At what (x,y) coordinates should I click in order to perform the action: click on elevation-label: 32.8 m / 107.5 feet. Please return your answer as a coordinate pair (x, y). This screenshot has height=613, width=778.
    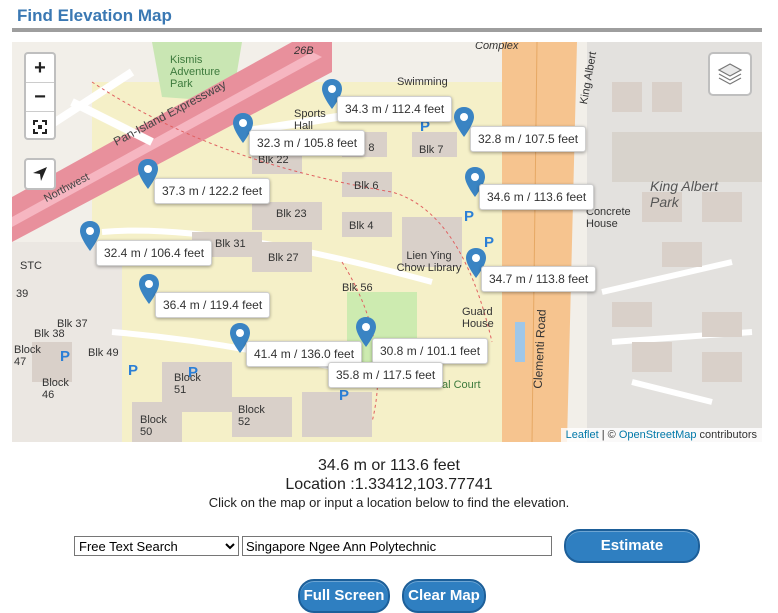
    Looking at the image, I should click on (528, 139).